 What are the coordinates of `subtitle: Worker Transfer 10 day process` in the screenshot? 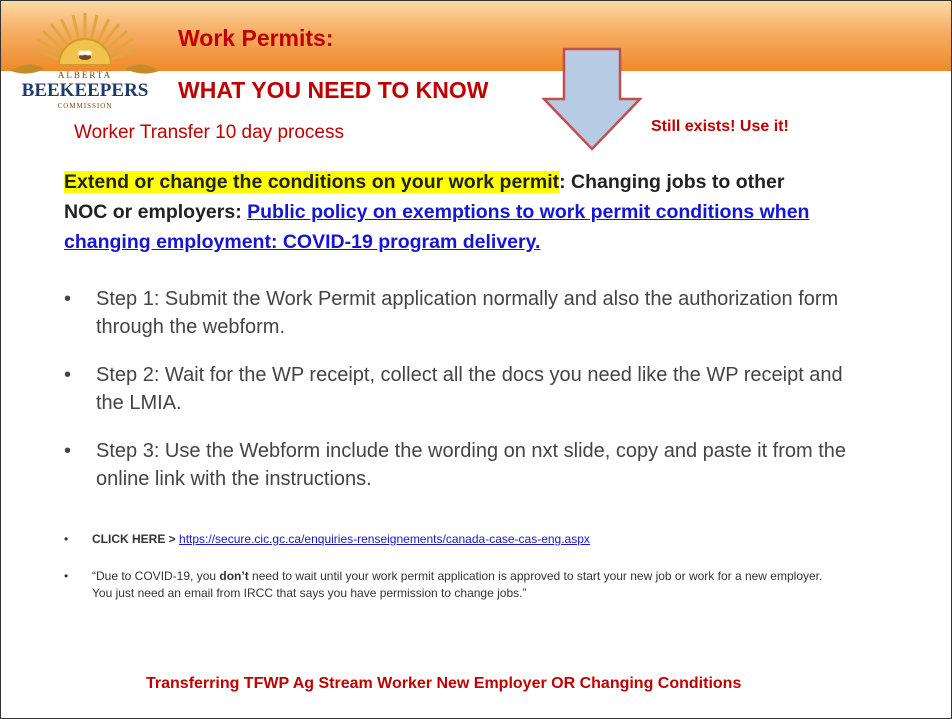 It's located at (209, 132).